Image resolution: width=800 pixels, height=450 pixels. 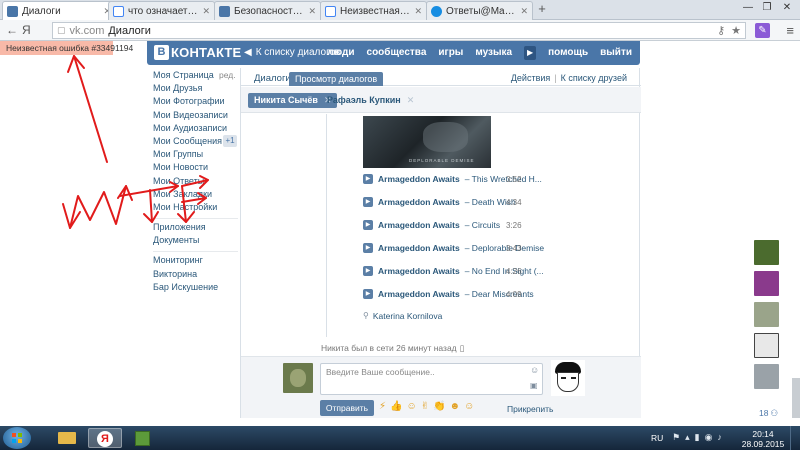 What do you see at coordinates (195, 261) in the screenshot?
I see `menu-item-monitoring: Мониторинг` at bounding box center [195, 261].